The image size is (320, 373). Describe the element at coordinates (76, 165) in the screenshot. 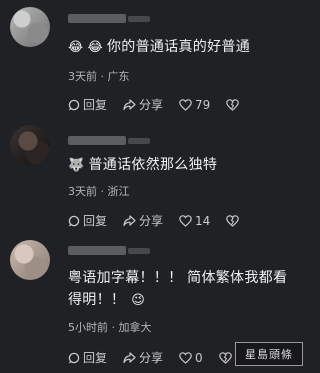

I see `emoji: 🐺` at that location.